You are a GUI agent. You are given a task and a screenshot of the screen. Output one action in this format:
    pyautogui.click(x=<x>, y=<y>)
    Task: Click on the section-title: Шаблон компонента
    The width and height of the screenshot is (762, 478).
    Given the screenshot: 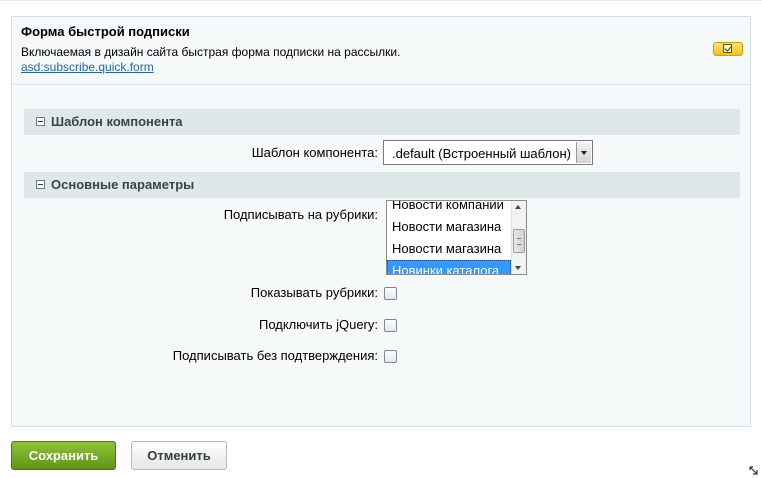 What is the action you would take?
    pyautogui.click(x=117, y=121)
    